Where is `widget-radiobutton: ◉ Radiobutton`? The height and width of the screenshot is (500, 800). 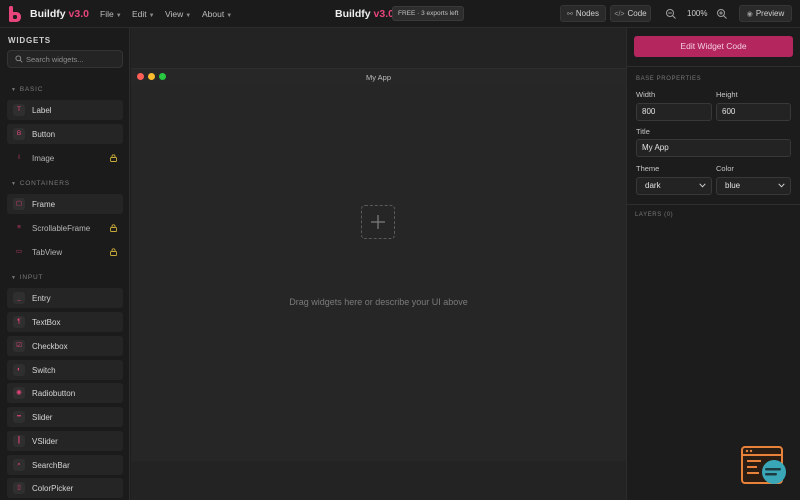 widget-radiobutton: ◉ Radiobutton is located at coordinates (65, 393).